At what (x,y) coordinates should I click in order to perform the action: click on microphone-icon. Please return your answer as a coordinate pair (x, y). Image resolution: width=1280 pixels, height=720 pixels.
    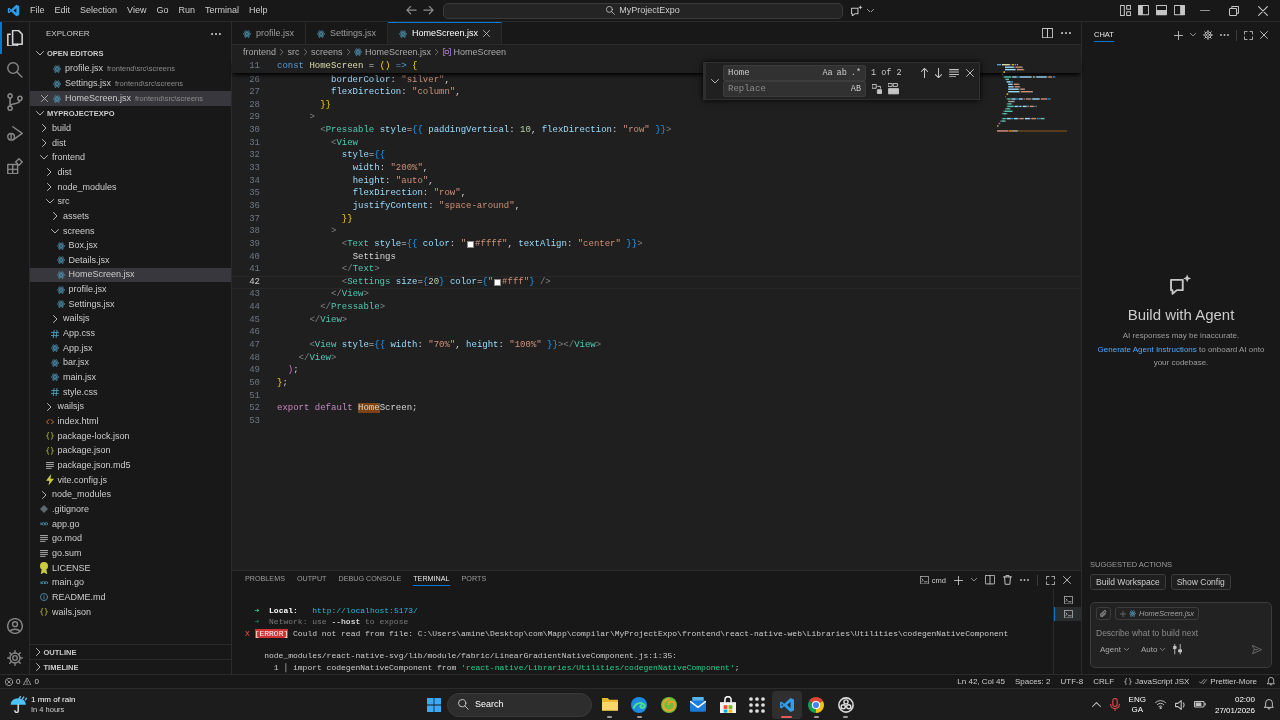
    Looking at the image, I should click on (1114, 704).